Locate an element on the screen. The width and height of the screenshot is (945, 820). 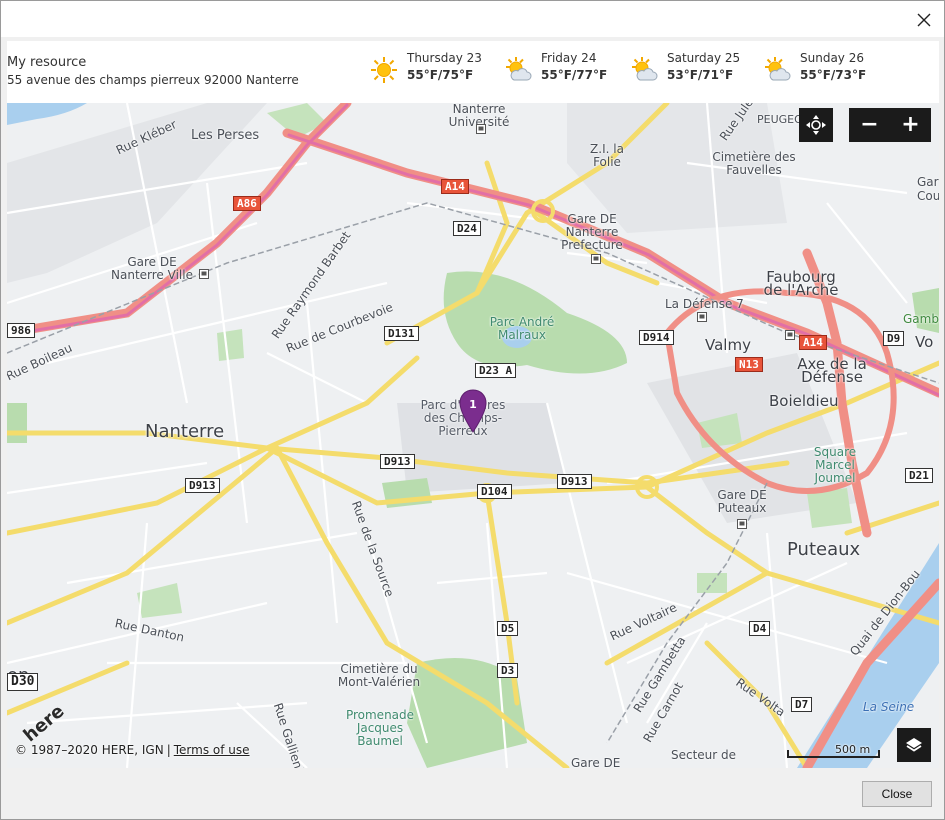
road-shield-d131: D131 is located at coordinates (401, 333).